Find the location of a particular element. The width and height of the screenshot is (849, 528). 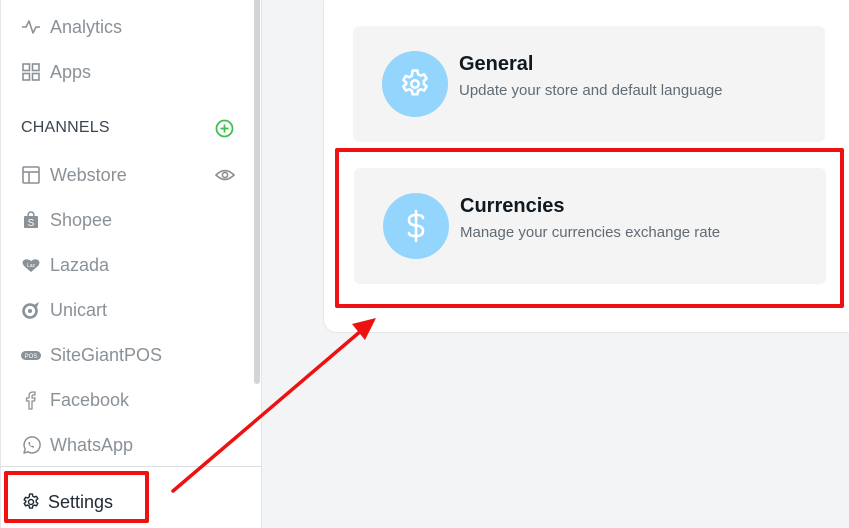

sidebar-item-unicart: Unicart is located at coordinates (64, 310).